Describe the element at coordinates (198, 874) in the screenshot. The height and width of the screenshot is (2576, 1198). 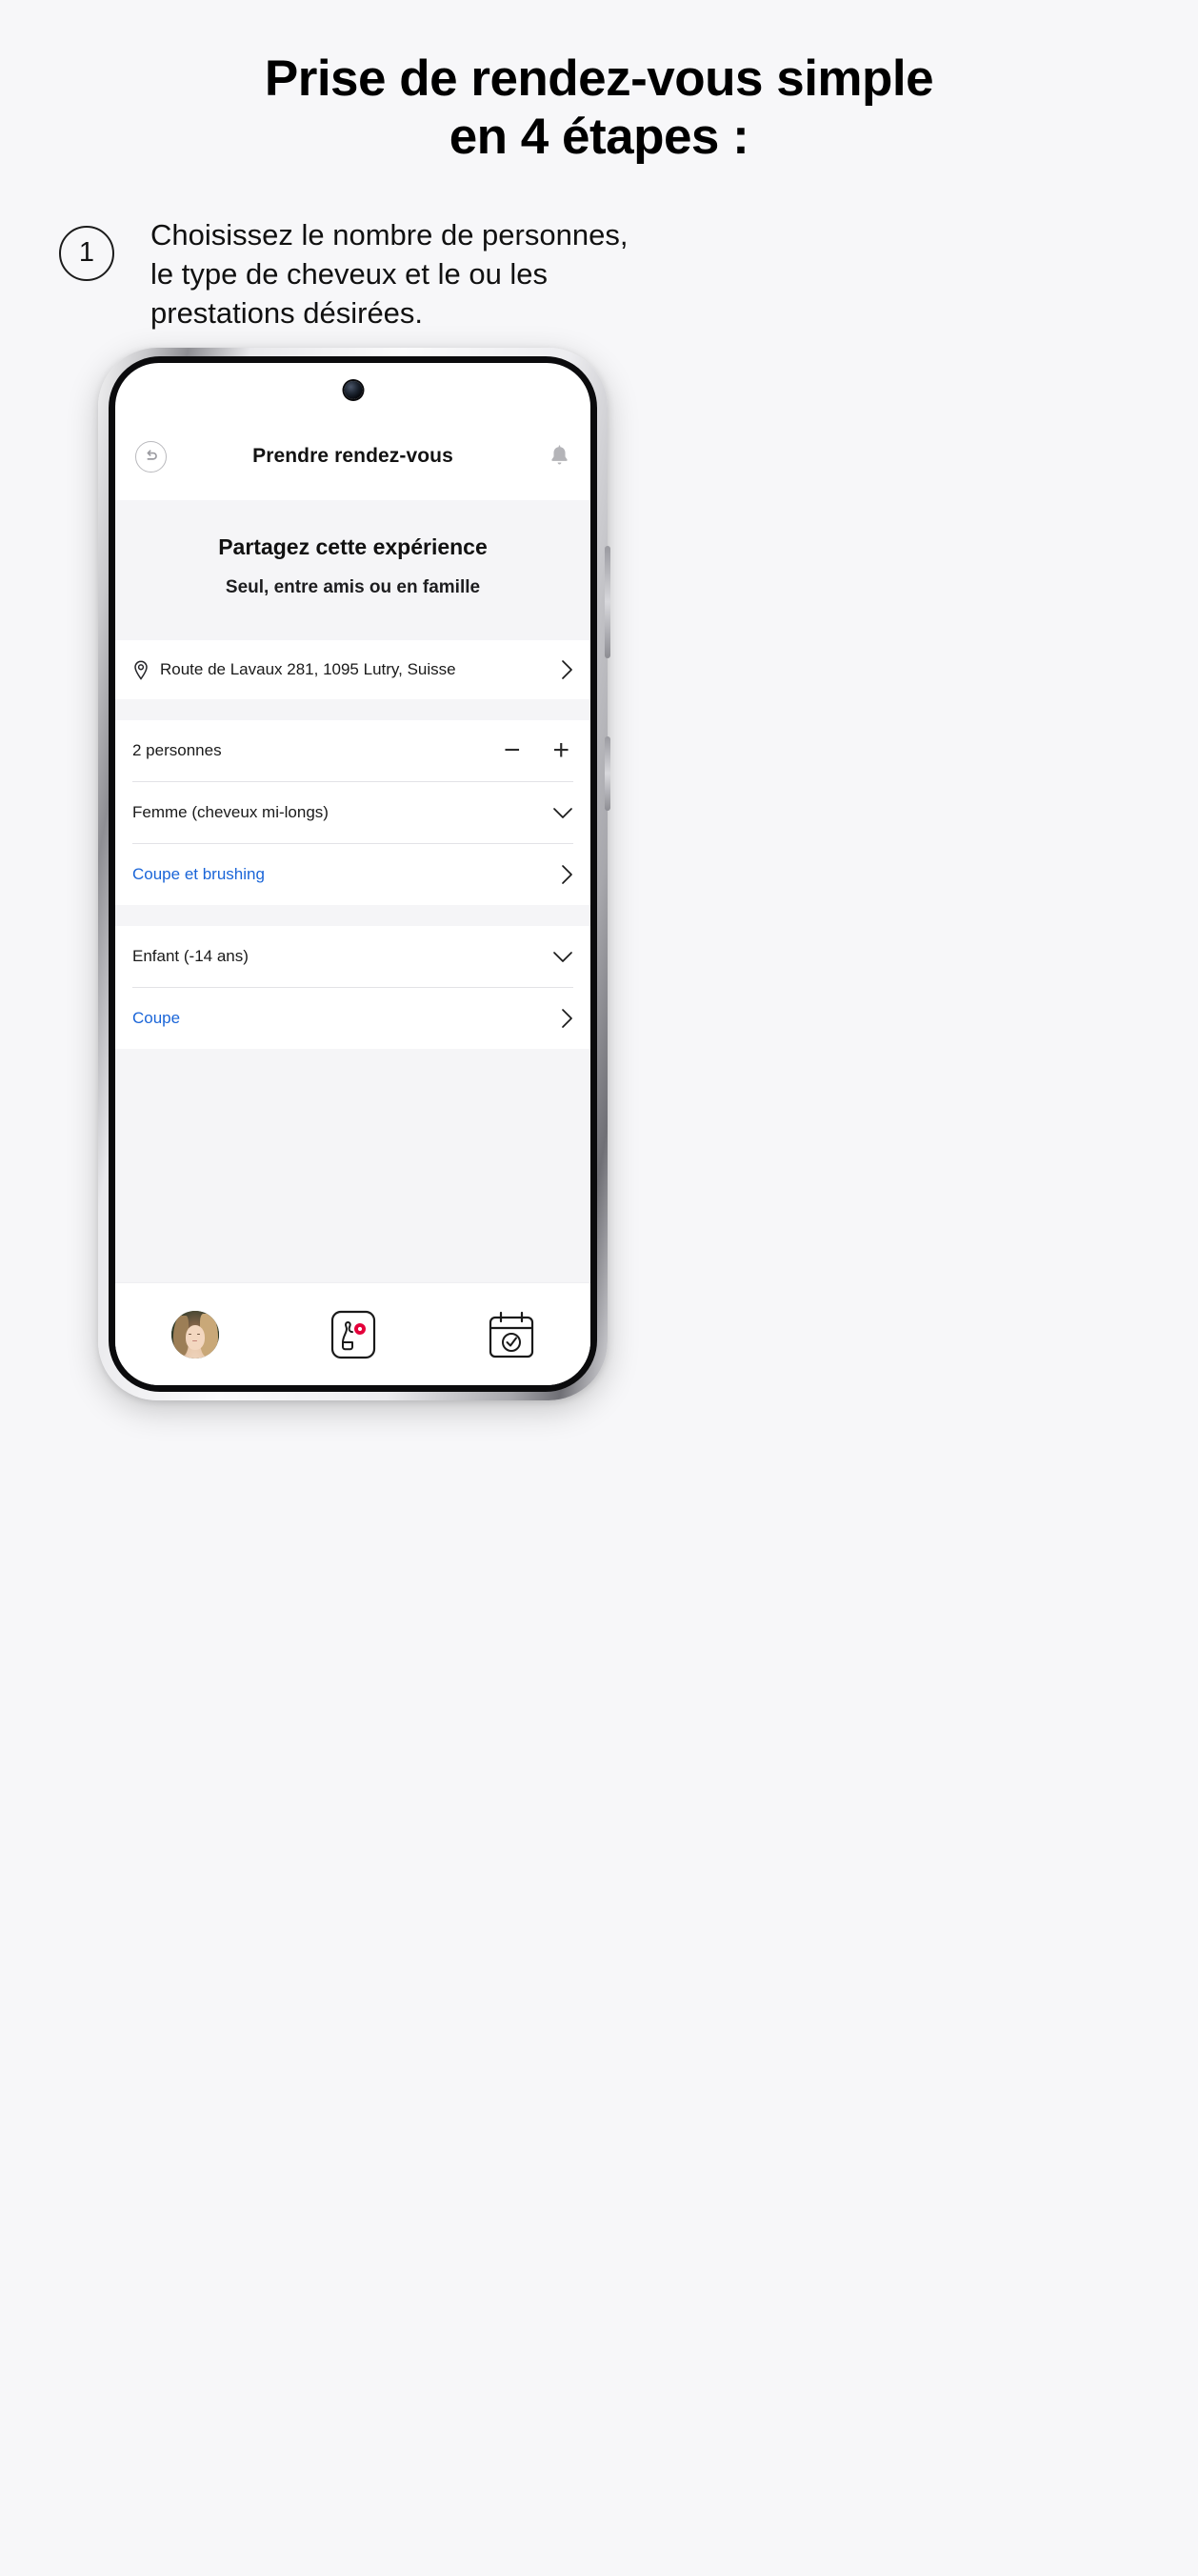
I see `service-label-1: Coupe et brushing` at that location.